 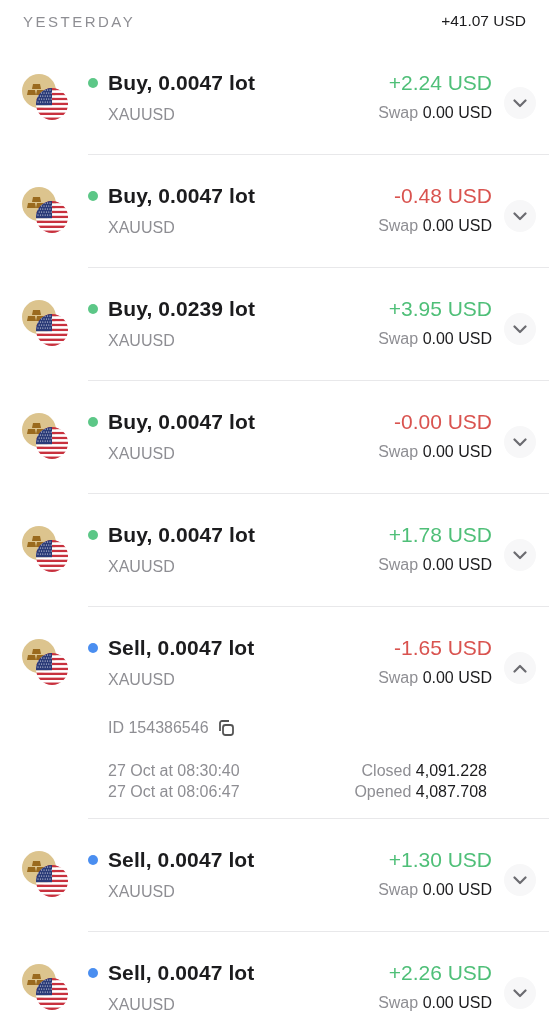 What do you see at coordinates (158, 728) in the screenshot?
I see `trade-id: ID 154386546` at bounding box center [158, 728].